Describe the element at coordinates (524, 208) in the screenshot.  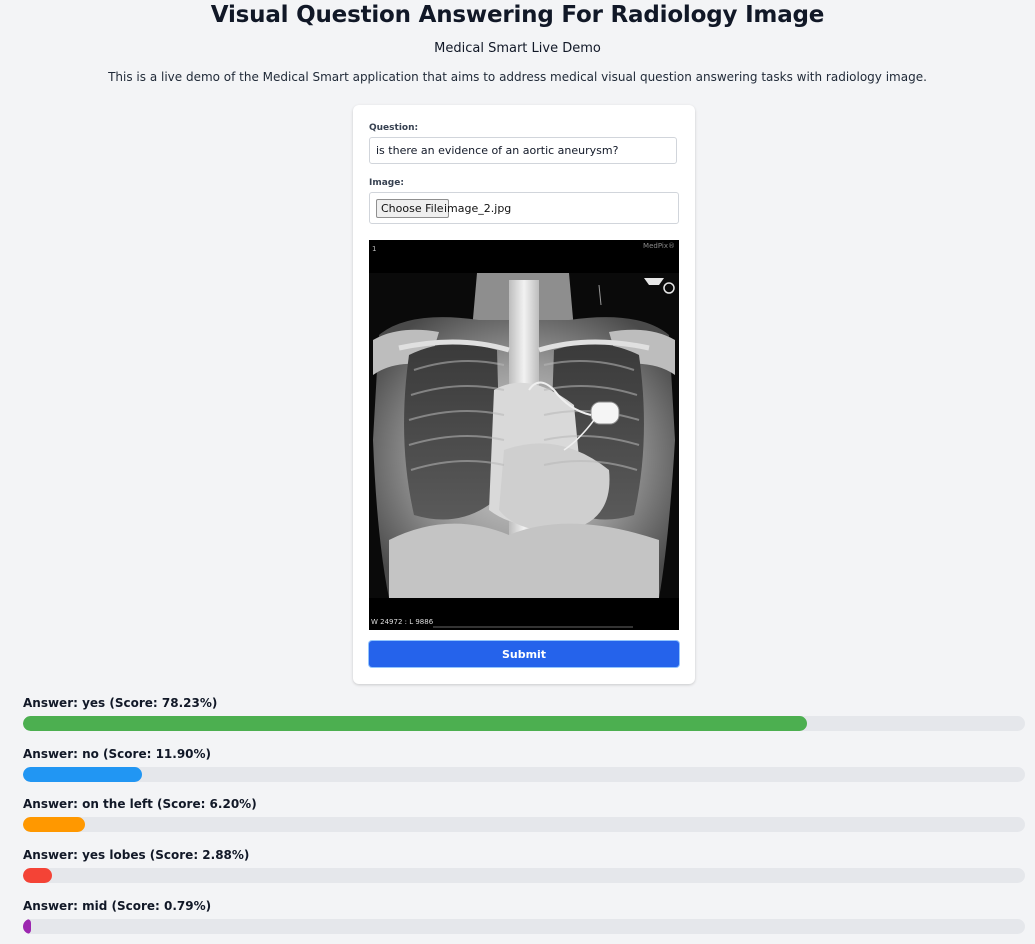
I see `image-file-input: Choose File image_2.jpg` at that location.